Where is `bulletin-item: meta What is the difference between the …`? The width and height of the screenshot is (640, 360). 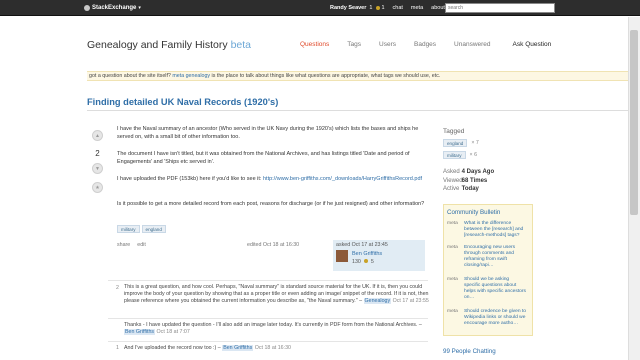 bulletin-item: meta What is the difference between the … is located at coordinates (486, 230).